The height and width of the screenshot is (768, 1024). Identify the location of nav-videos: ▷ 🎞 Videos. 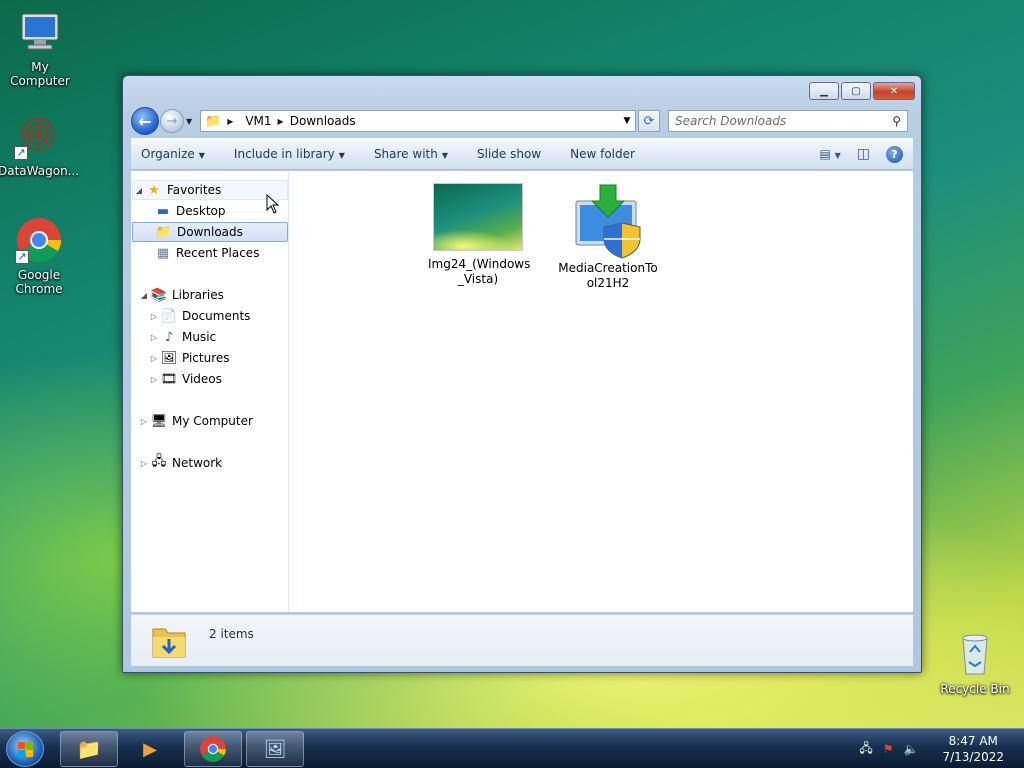
(185, 379).